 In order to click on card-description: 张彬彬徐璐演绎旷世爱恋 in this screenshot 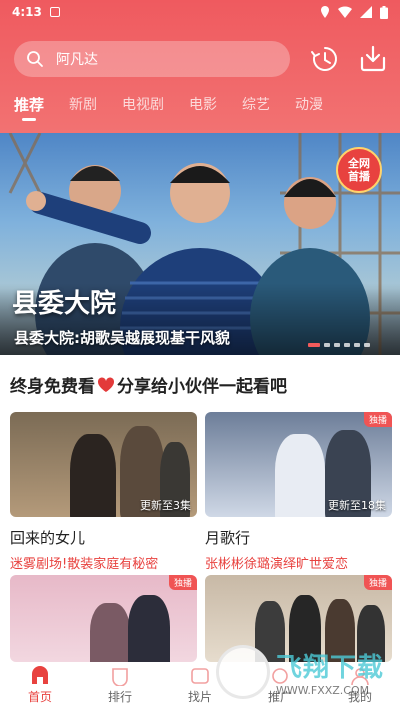, I will do `click(277, 564)`.